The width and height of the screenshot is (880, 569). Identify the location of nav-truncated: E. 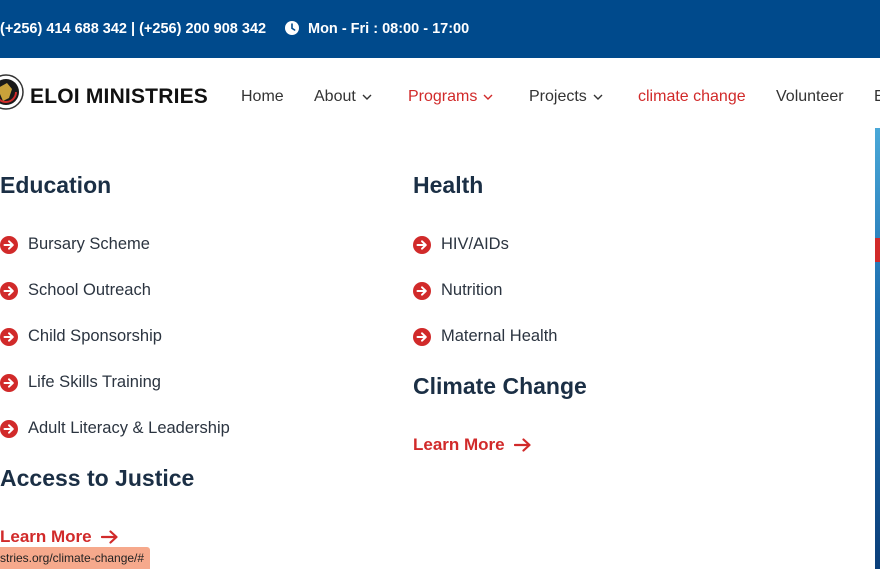
(877, 97).